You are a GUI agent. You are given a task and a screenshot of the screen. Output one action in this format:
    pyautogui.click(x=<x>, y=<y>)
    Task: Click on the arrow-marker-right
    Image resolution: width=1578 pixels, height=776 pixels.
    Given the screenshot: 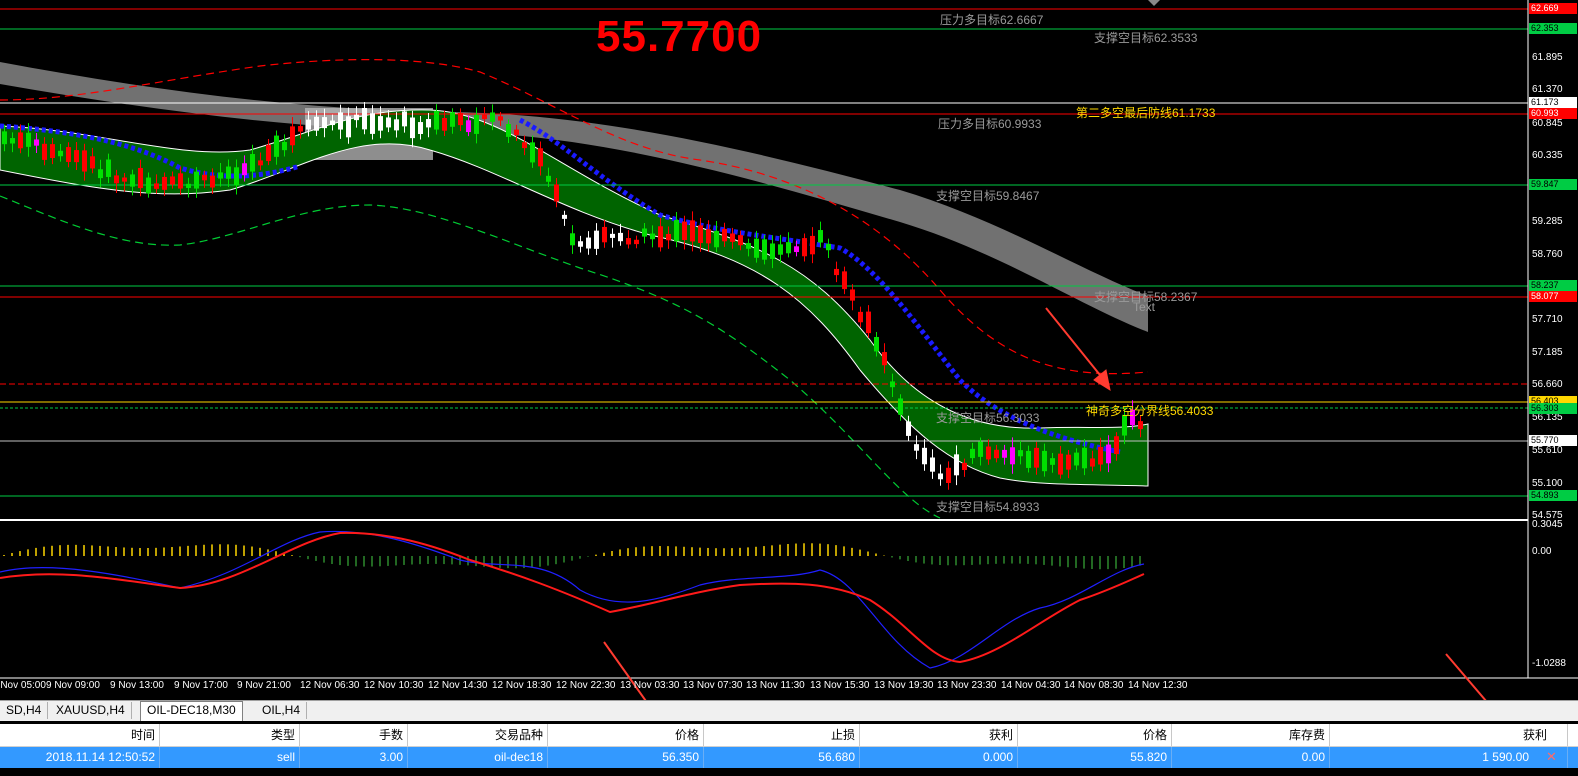 What is the action you would take?
    pyautogui.click(x=1466, y=676)
    